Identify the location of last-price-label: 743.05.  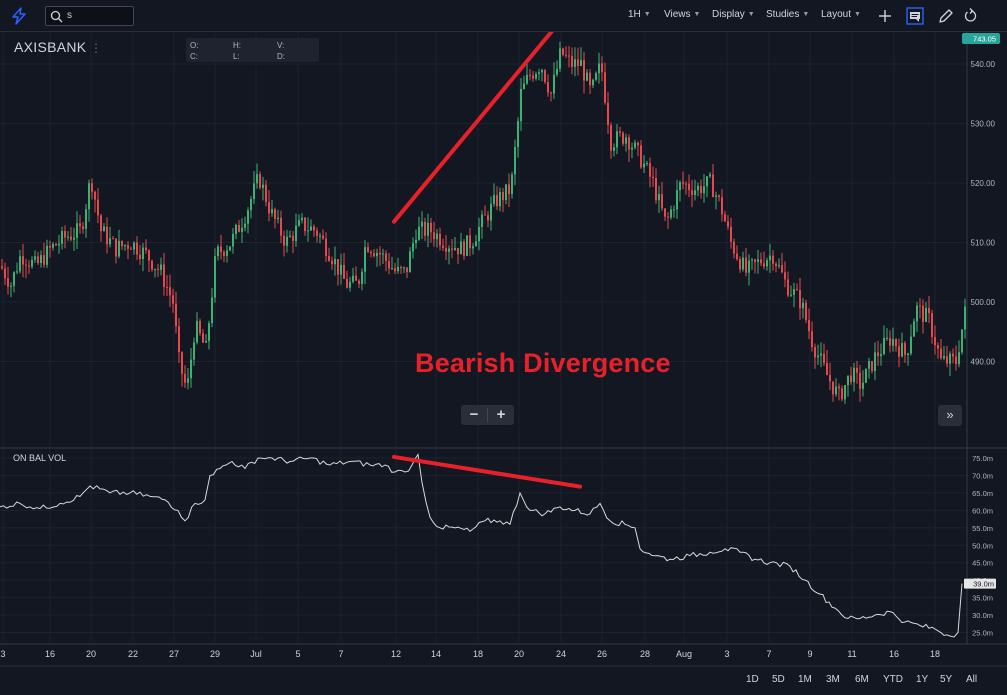
(984, 39).